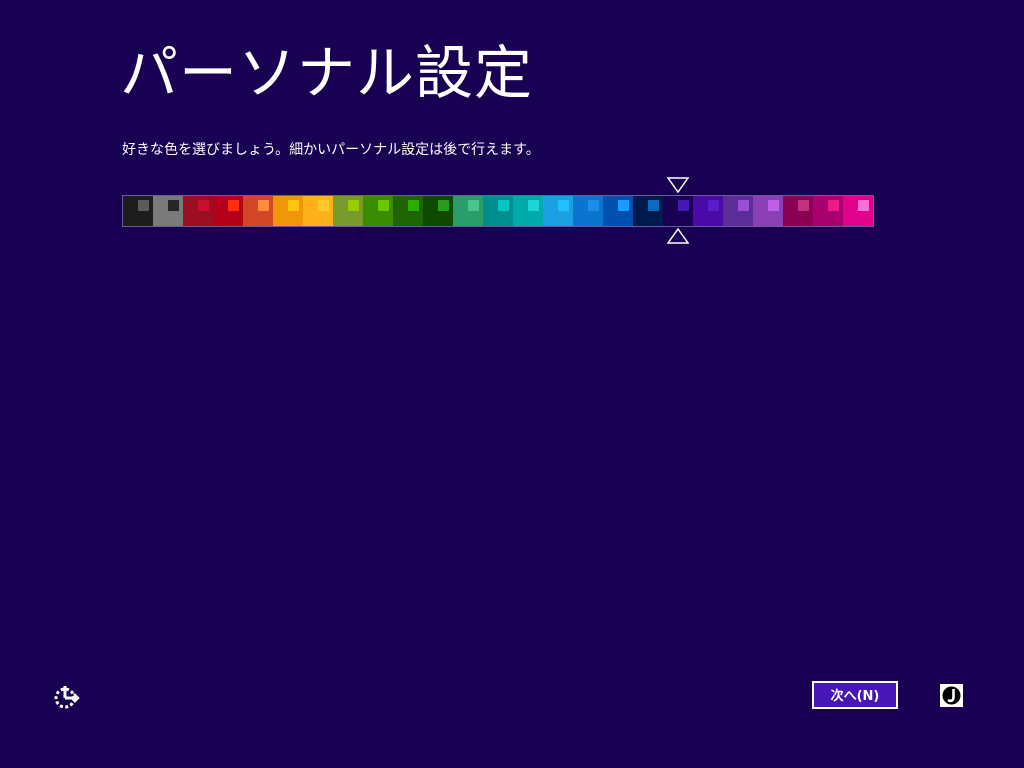  Describe the element at coordinates (678, 185) in the screenshot. I see `triangle-down-icon` at that location.